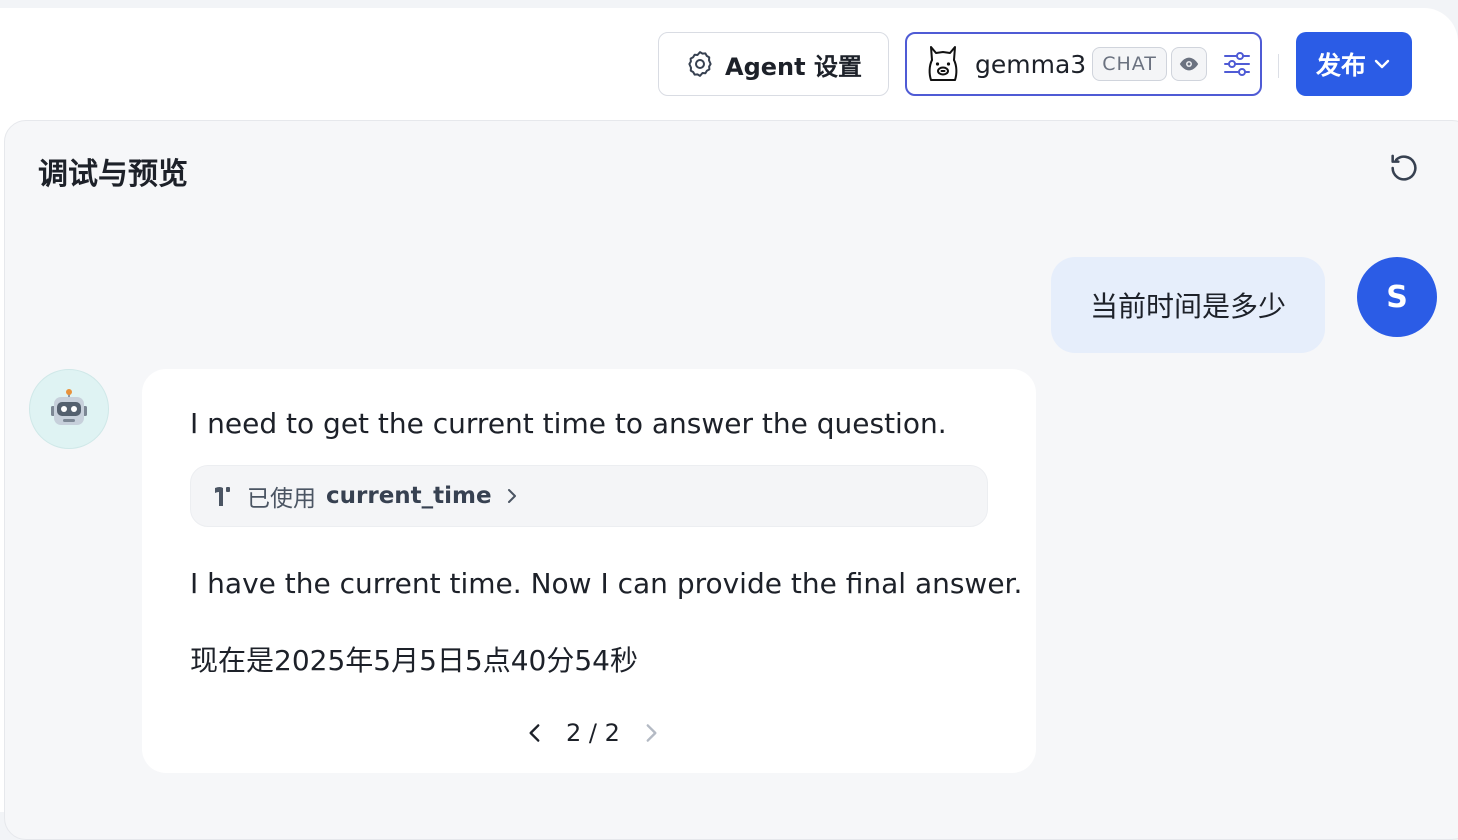  Describe the element at coordinates (1129, 64) in the screenshot. I see `model-type-tag: CHAT` at that location.